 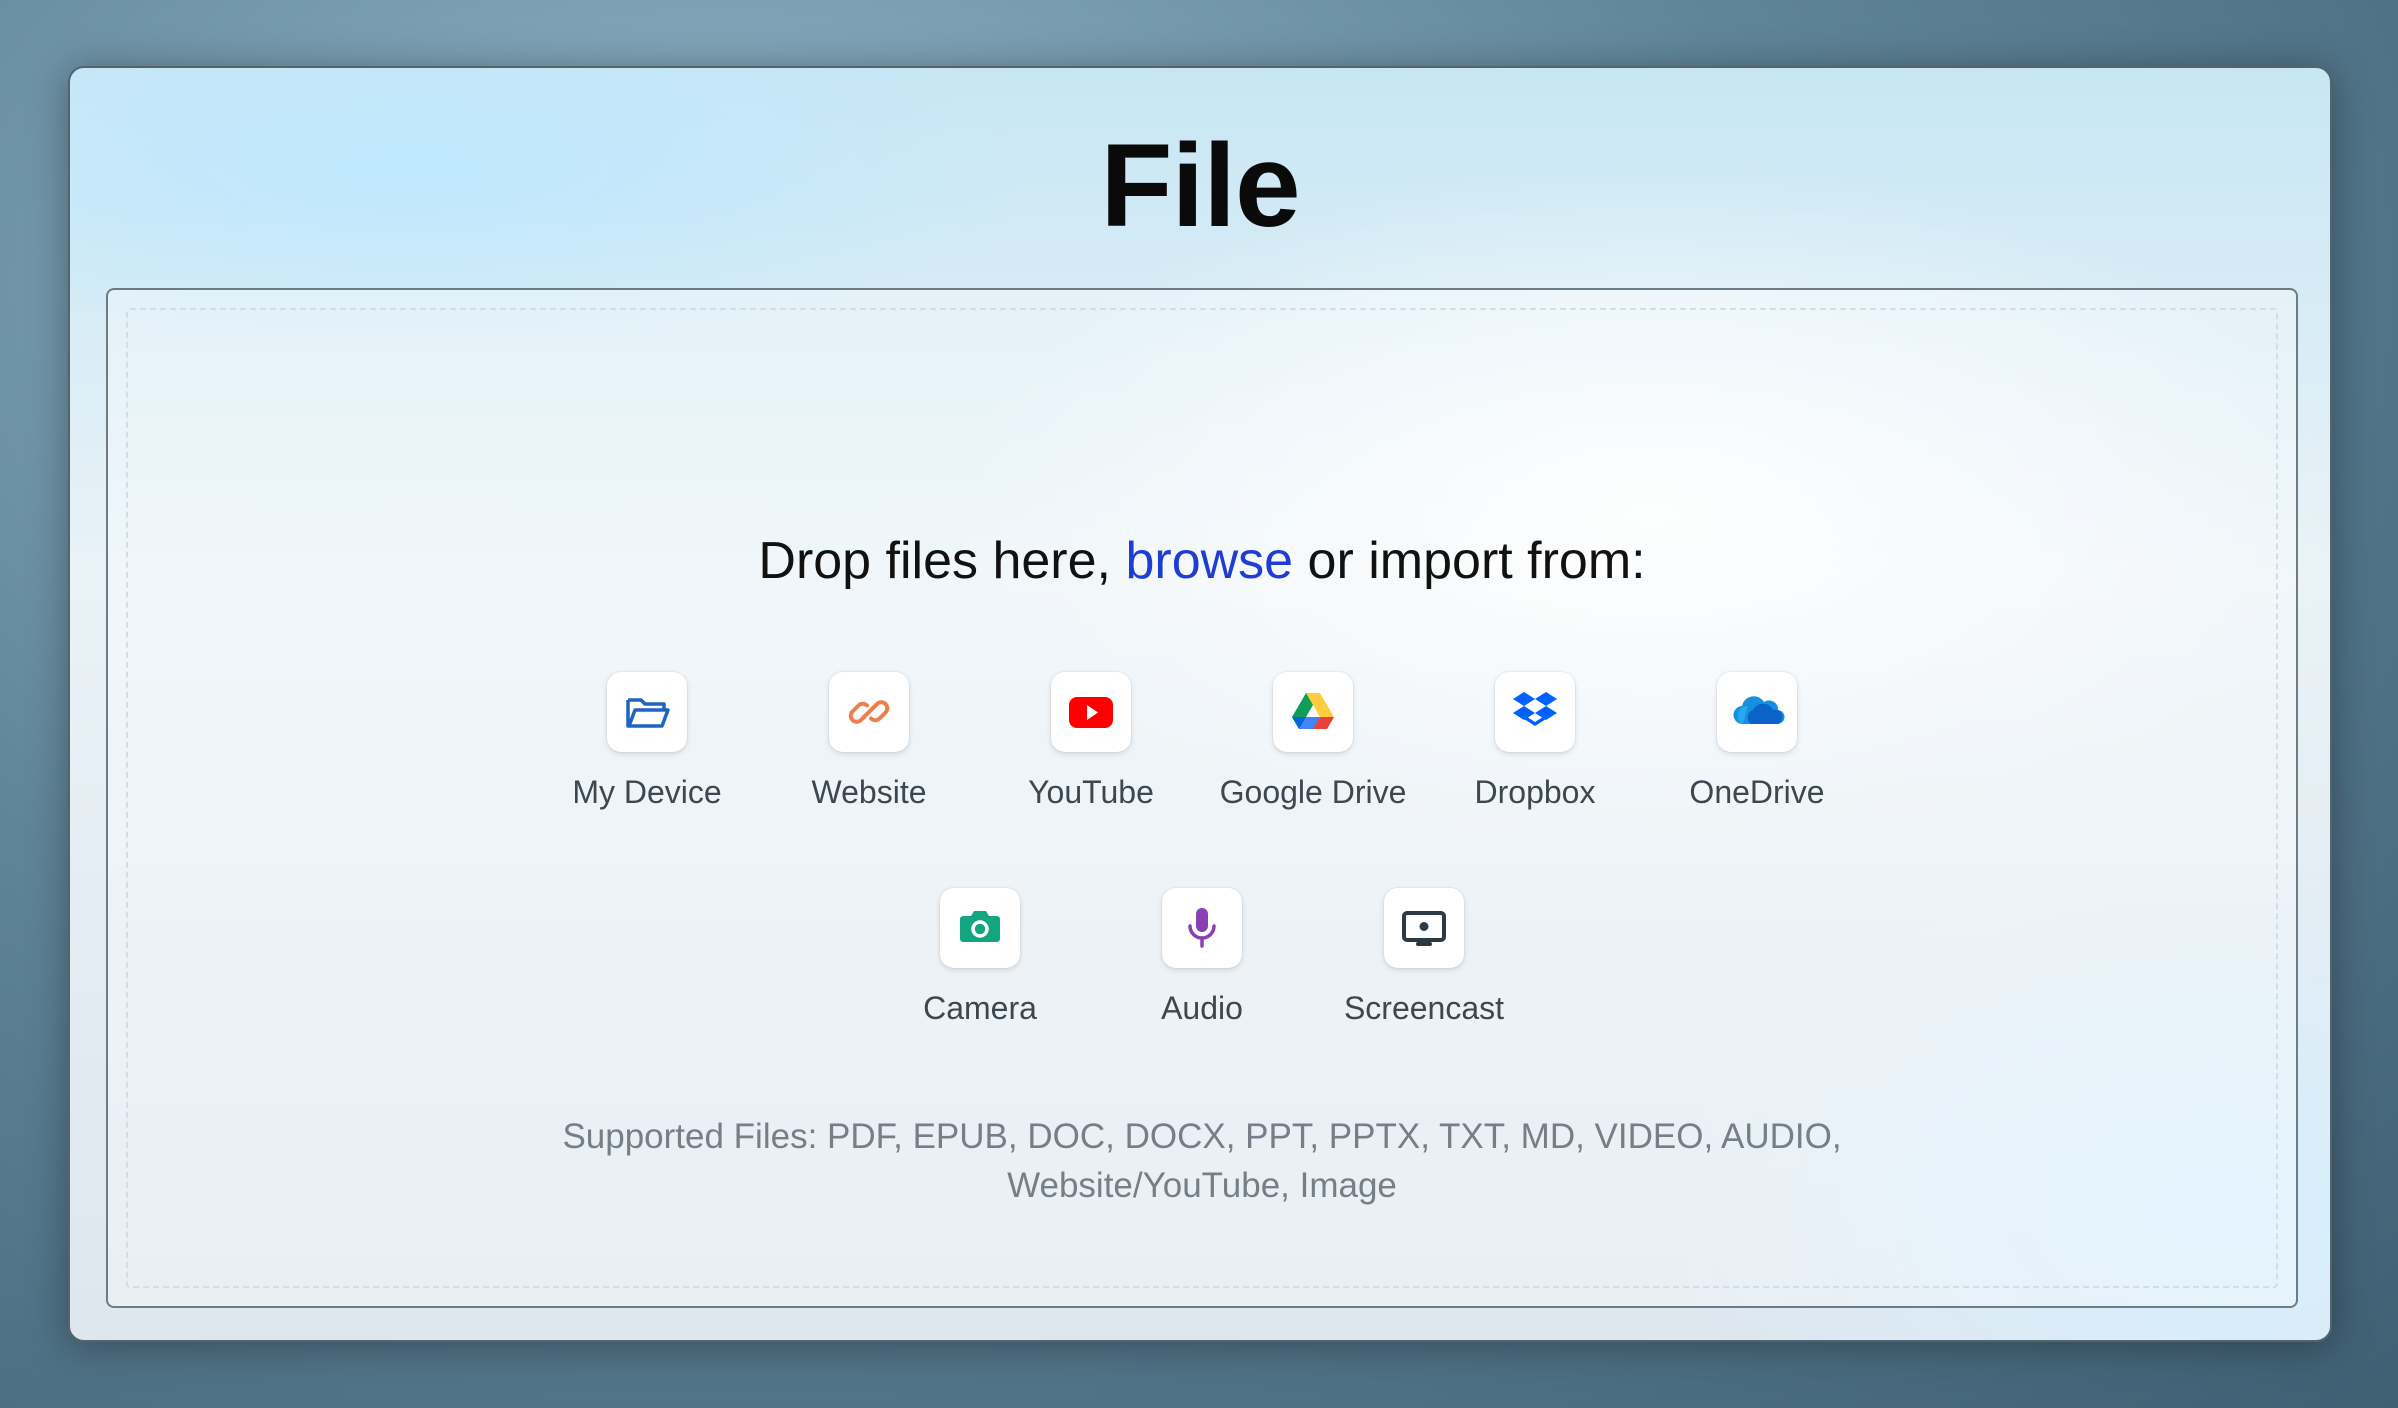 I want to click on import-sources-row-2: Camera Audio Screencast, so click(x=1202, y=957).